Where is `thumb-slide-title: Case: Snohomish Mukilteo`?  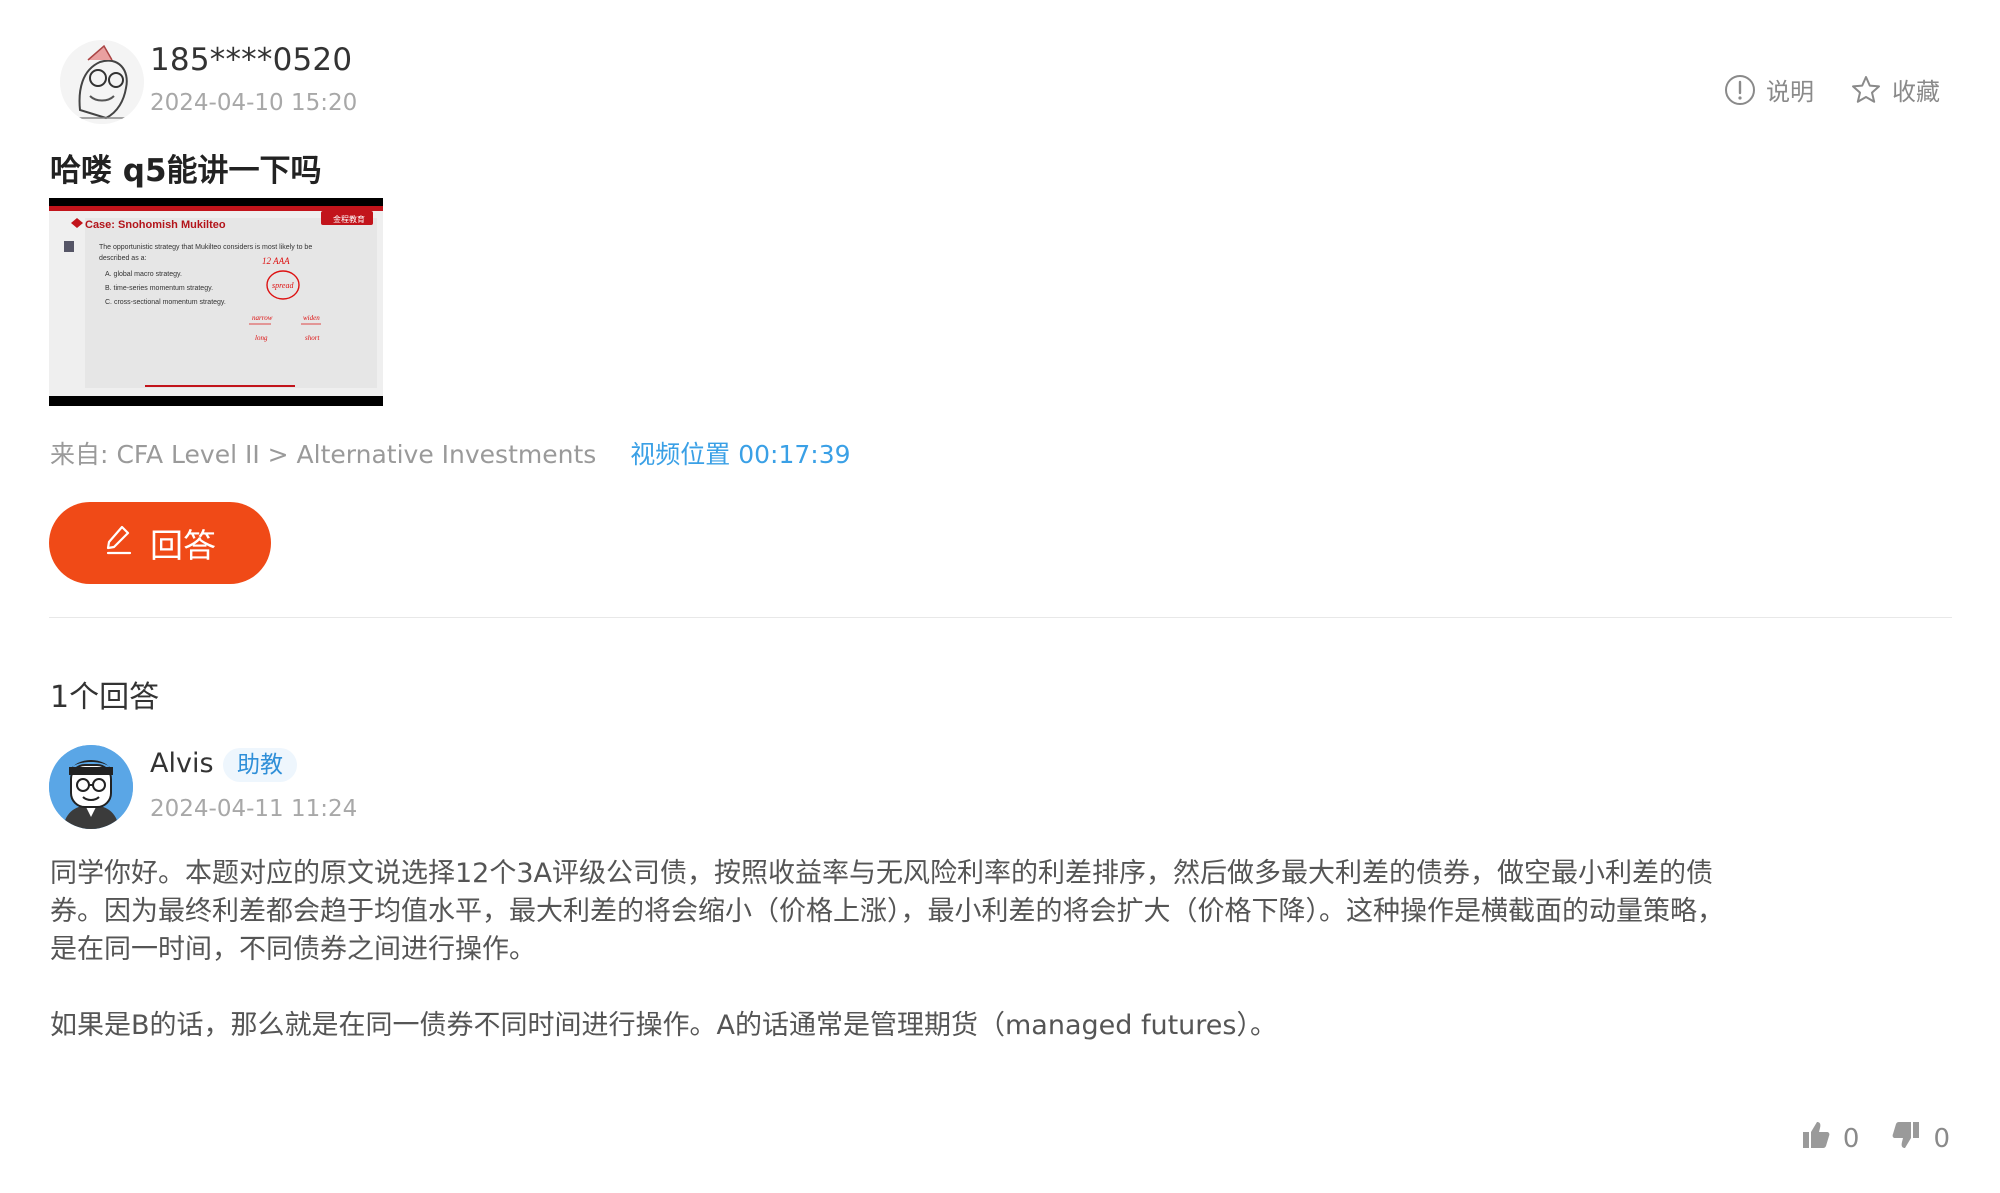 thumb-slide-title: Case: Snohomish Mukilteo is located at coordinates (155, 225).